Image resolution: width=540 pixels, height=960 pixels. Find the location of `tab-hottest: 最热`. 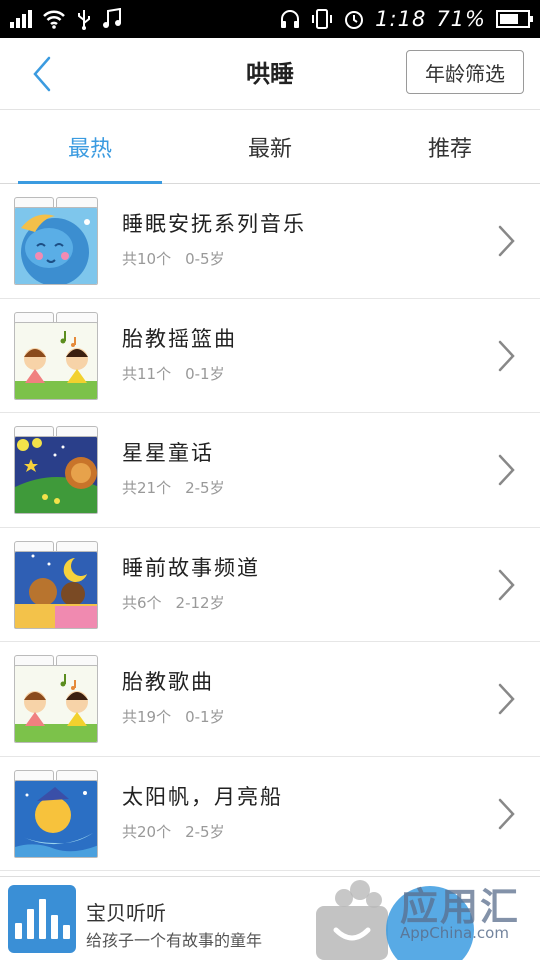

tab-hottest: 最热 is located at coordinates (90, 147).